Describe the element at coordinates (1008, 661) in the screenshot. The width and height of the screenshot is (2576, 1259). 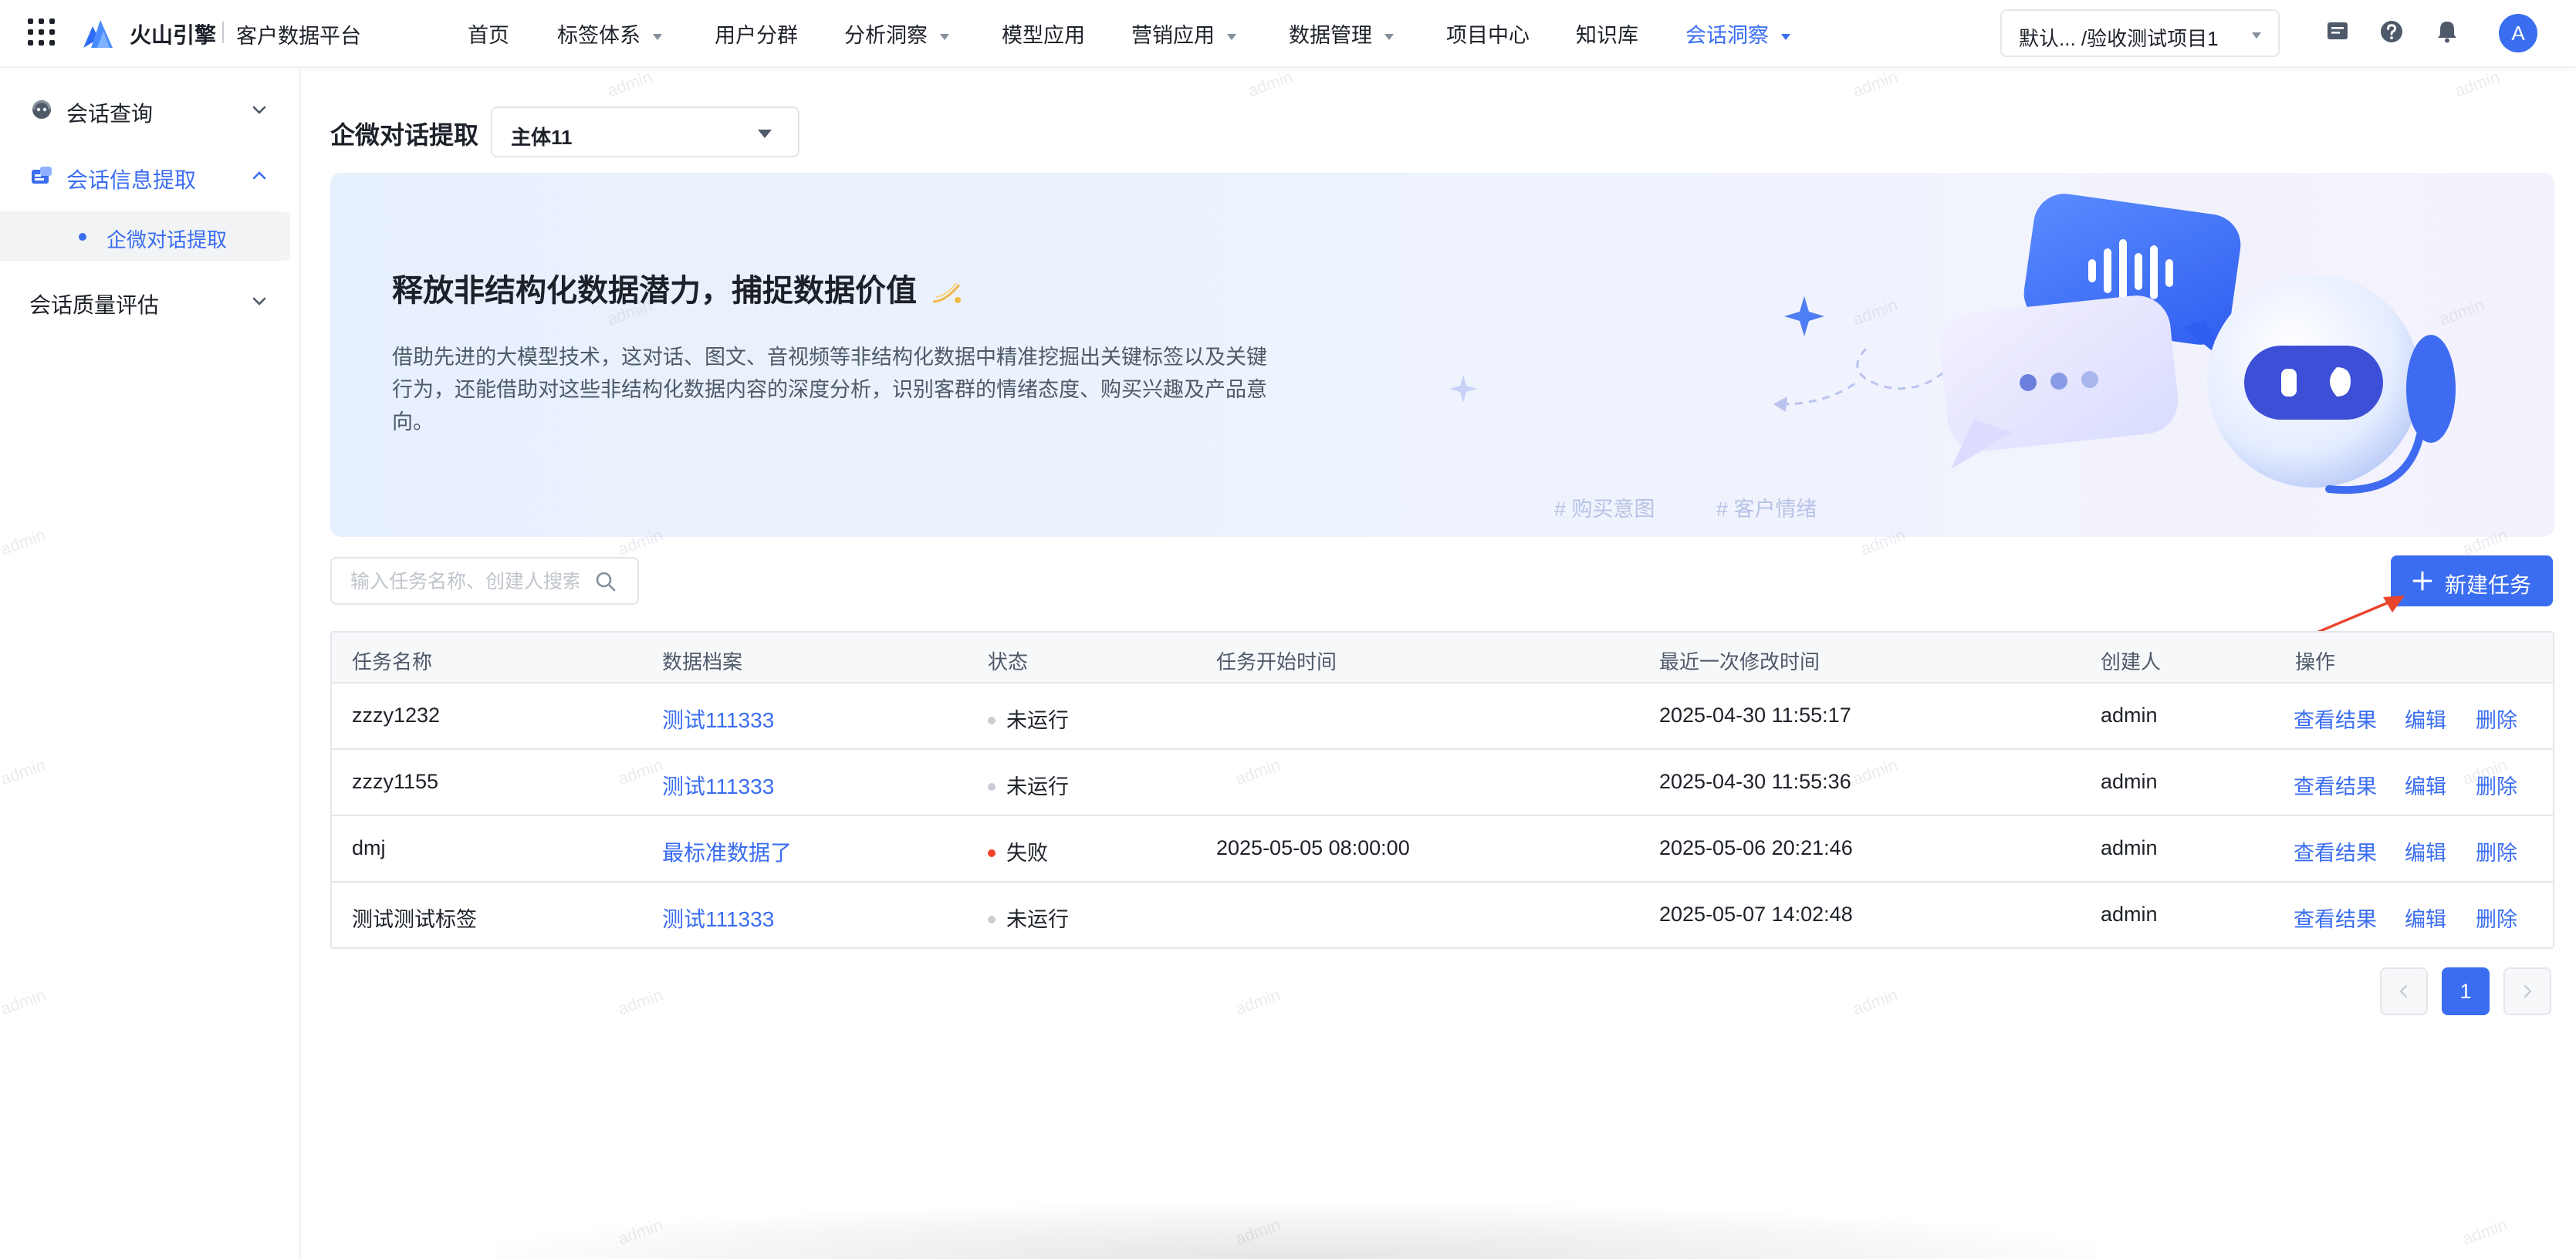
I see `column-header: 状态` at that location.